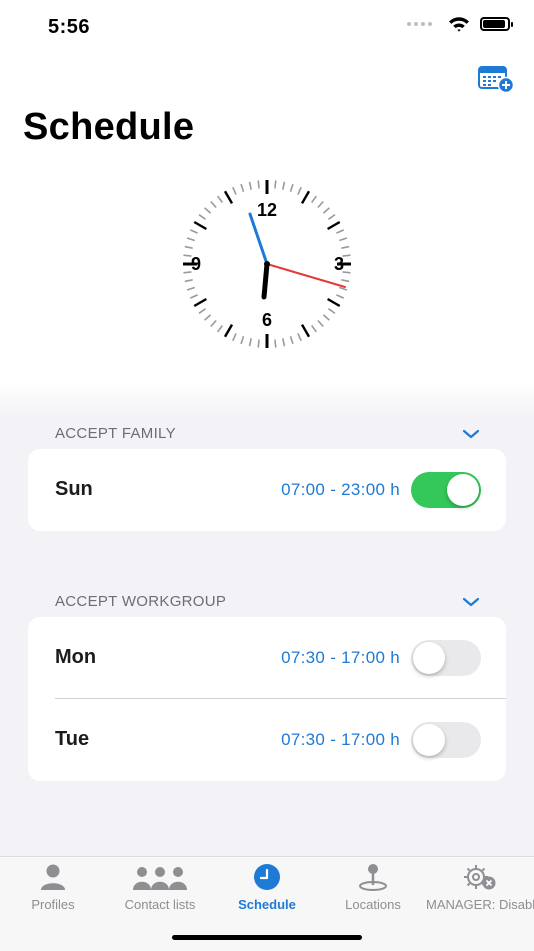 Image resolution: width=534 pixels, height=951 pixels. Describe the element at coordinates (267, 210) in the screenshot. I see `clock-numeral-12: 12` at that location.